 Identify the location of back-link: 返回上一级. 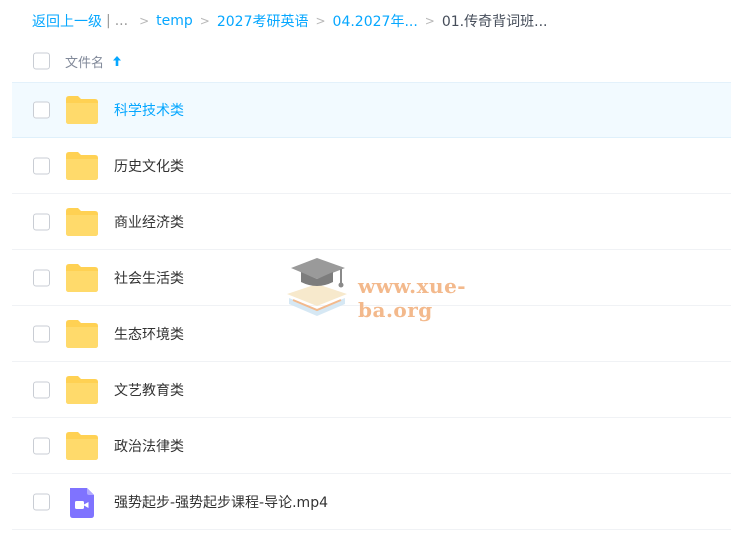
(67, 21).